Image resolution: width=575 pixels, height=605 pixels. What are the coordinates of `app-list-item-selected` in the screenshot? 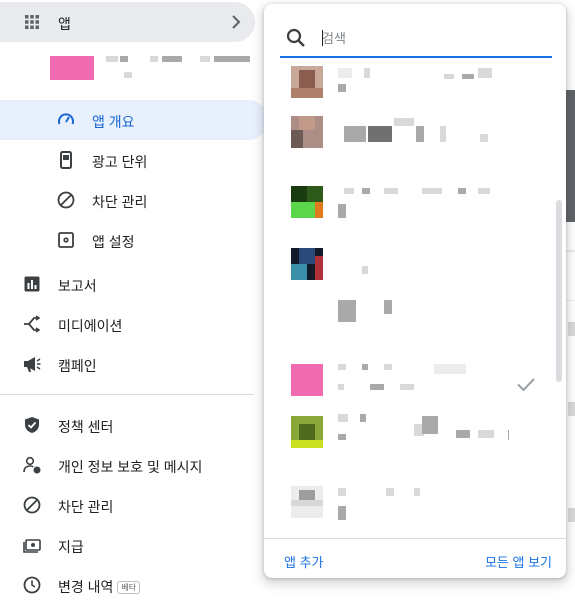 It's located at (409, 380).